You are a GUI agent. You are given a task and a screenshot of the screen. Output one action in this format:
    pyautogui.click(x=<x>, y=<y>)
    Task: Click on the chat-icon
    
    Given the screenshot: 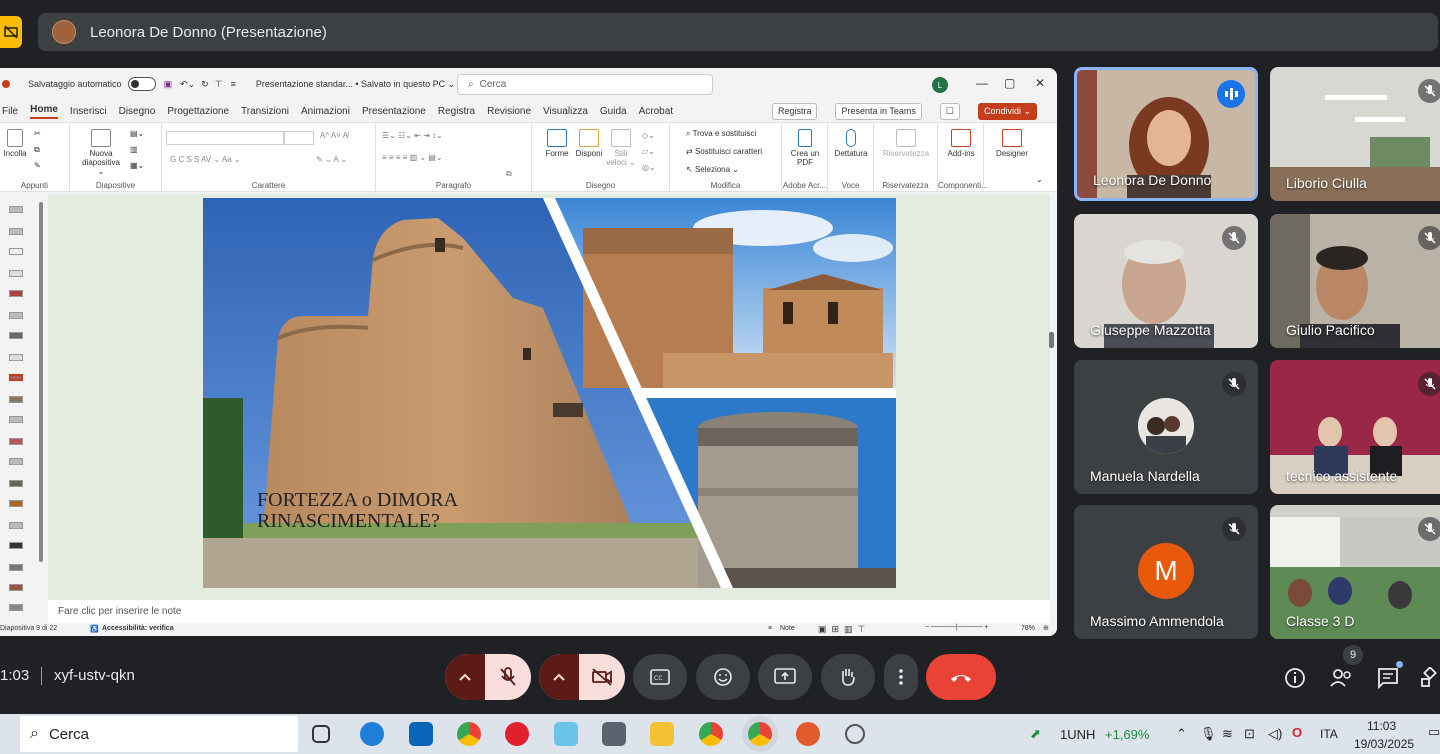 What is the action you would take?
    pyautogui.click(x=1389, y=676)
    